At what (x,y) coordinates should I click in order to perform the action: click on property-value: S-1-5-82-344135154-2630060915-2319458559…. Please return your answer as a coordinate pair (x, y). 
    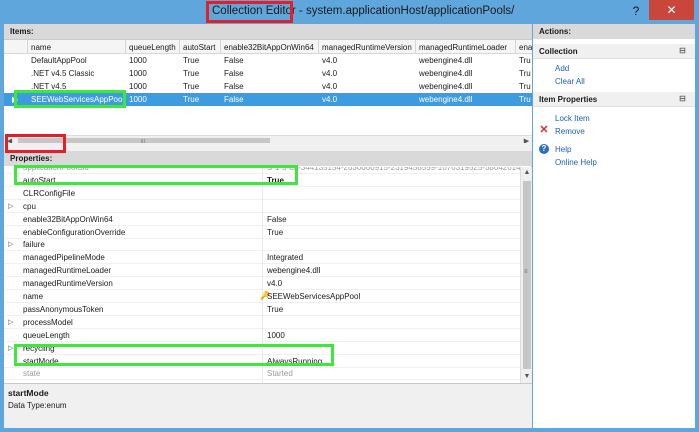
    Looking at the image, I should click on (393, 169).